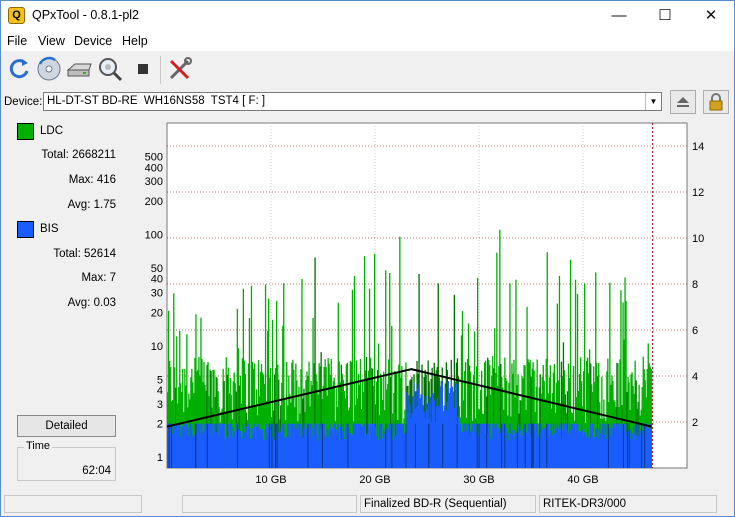 This screenshot has width=735, height=517. Describe the element at coordinates (157, 347) in the screenshot. I see `y-left-tick-label: 10` at that location.